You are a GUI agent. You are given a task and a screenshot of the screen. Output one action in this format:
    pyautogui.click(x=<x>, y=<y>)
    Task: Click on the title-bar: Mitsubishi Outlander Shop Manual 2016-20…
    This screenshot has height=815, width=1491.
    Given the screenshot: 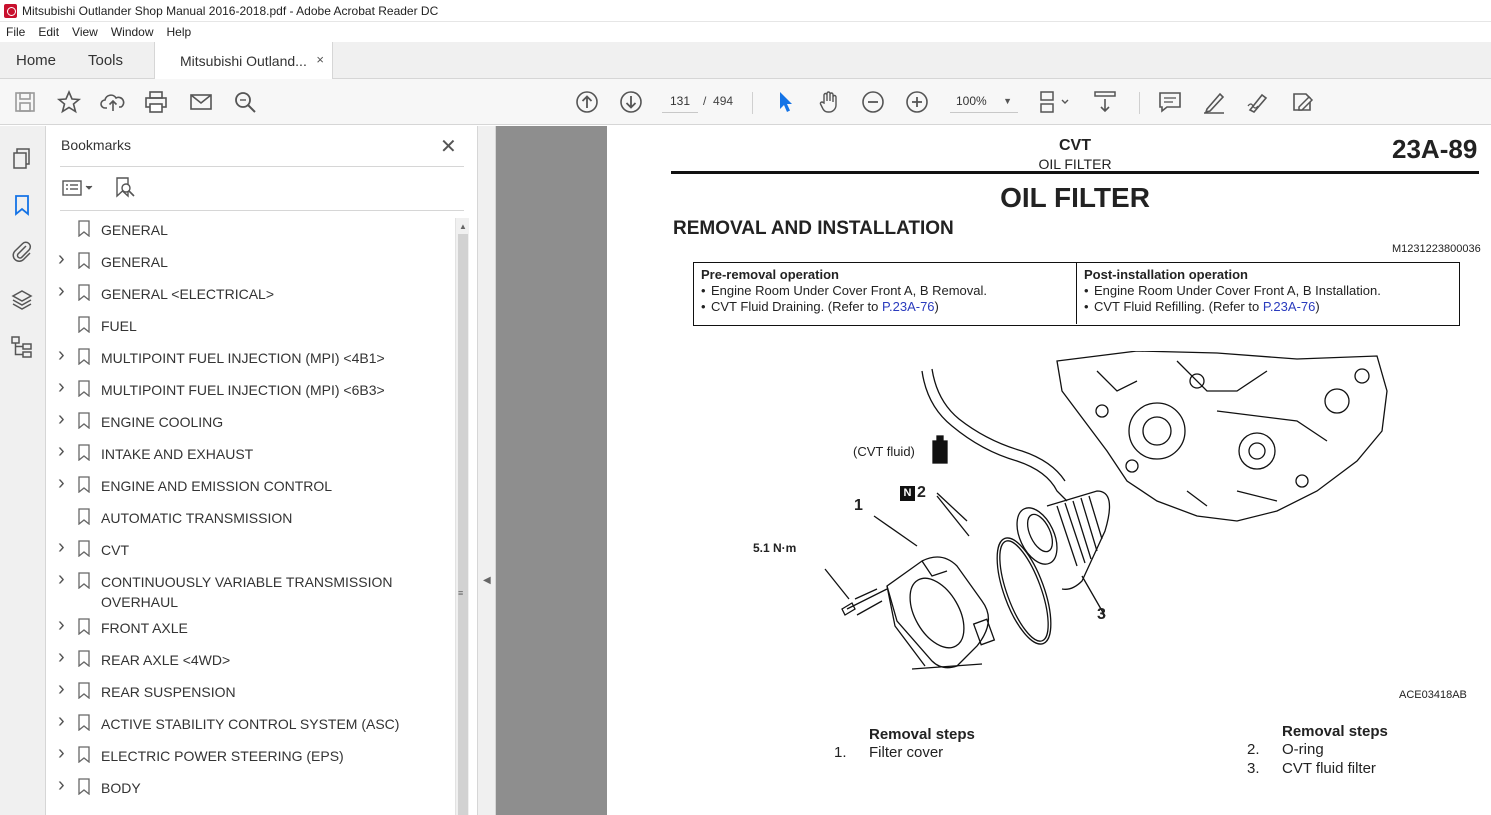 What is the action you would take?
    pyautogui.click(x=745, y=11)
    